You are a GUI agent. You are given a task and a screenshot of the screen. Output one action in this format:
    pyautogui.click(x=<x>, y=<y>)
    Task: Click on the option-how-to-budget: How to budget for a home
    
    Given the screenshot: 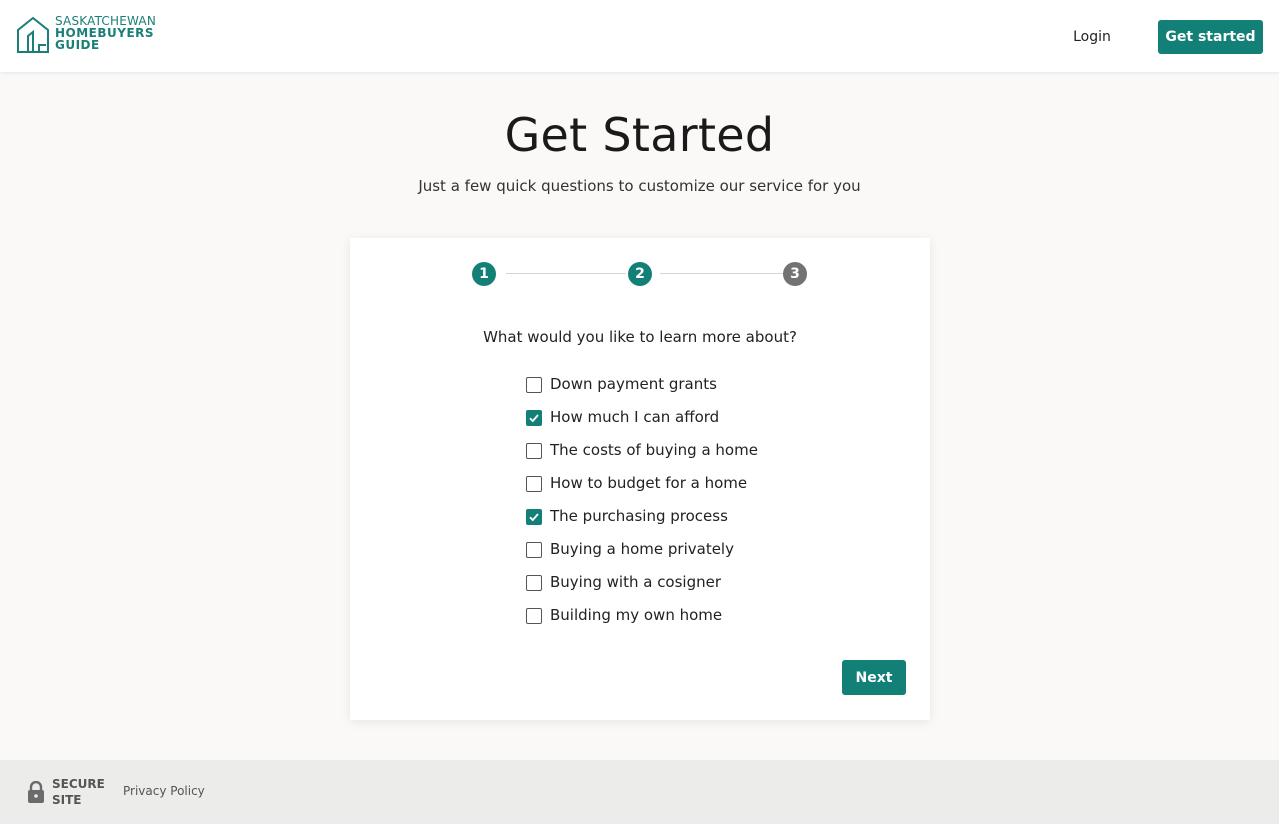 What is the action you would take?
    pyautogui.click(x=676, y=489)
    